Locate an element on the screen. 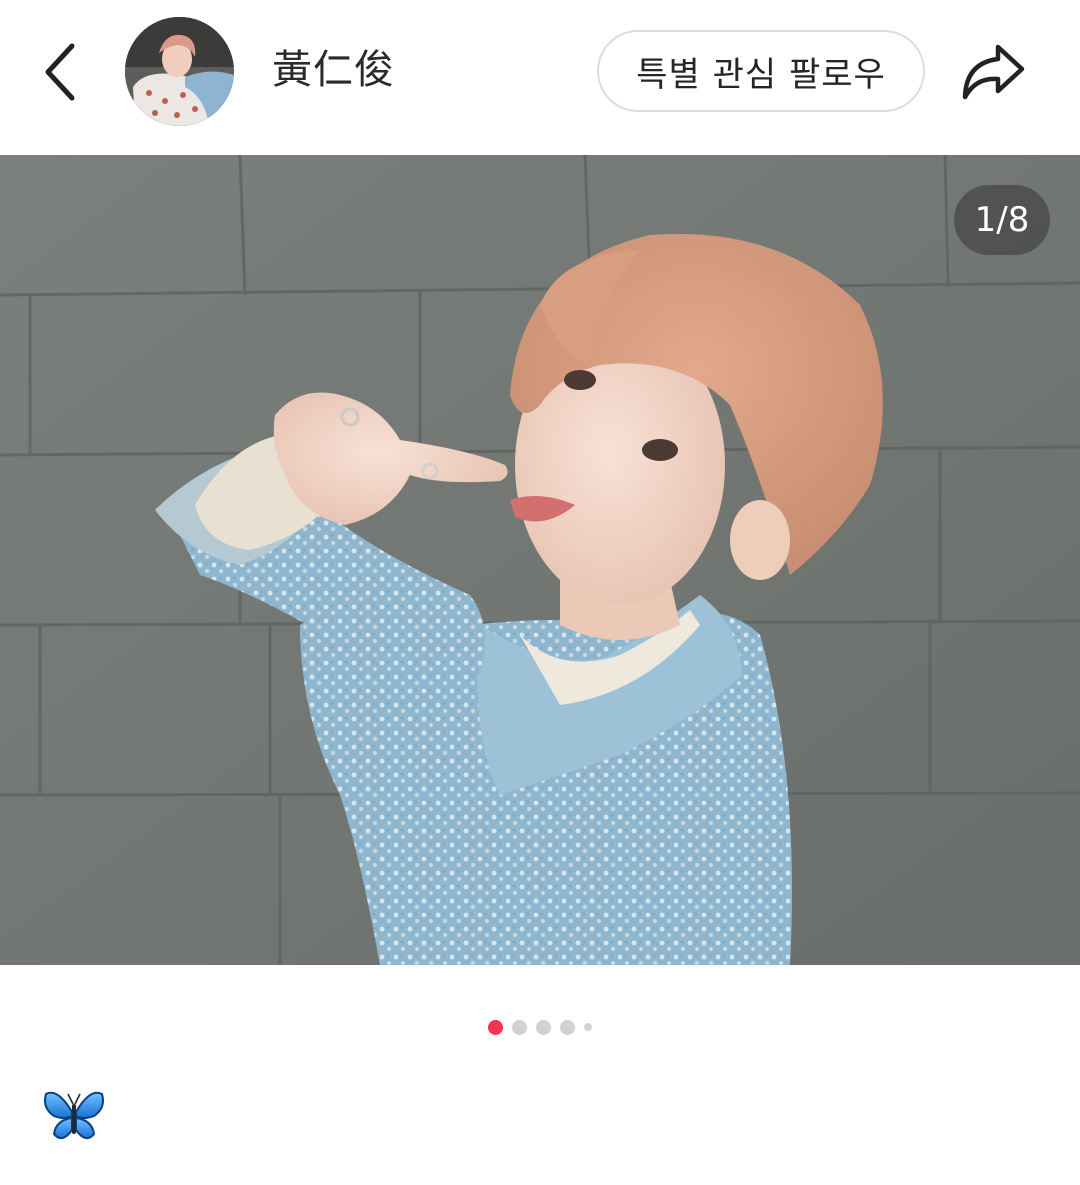  avatar-image is located at coordinates (179, 71).